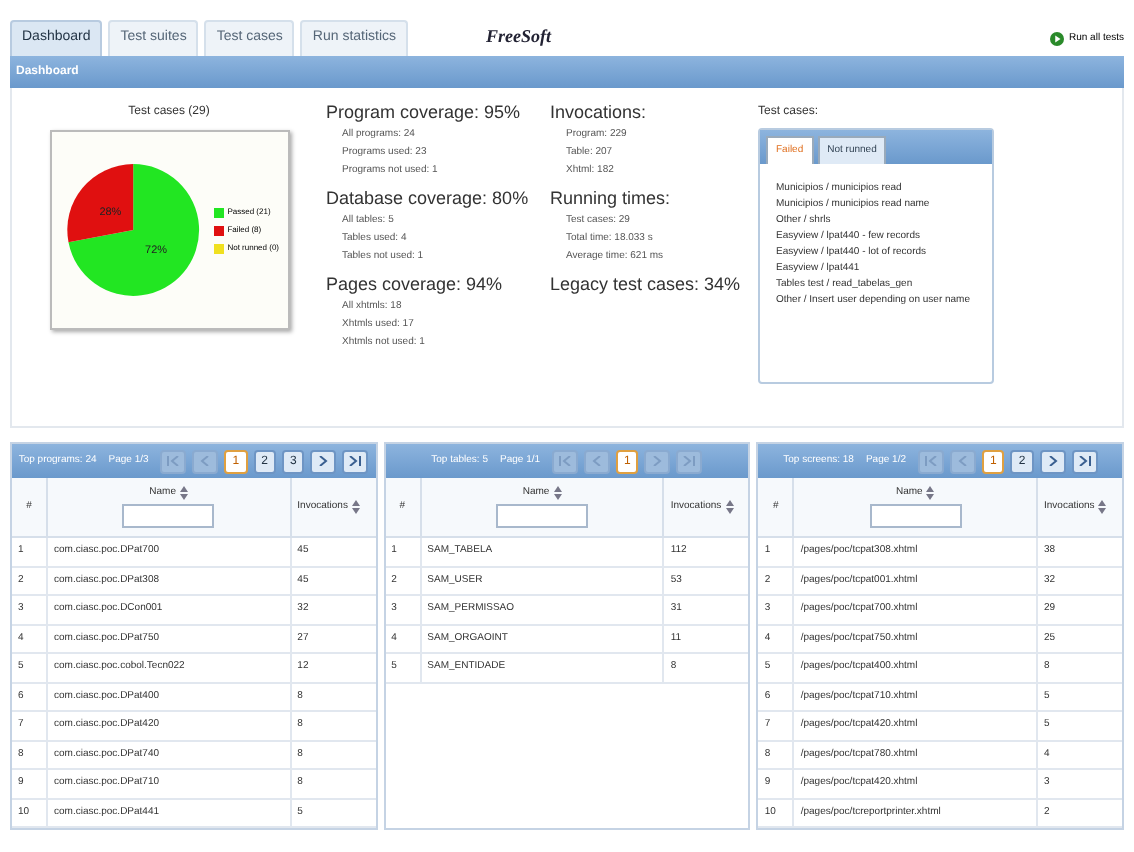 This screenshot has height=852, width=1134. I want to click on logo: FreeSoft, so click(518, 36).